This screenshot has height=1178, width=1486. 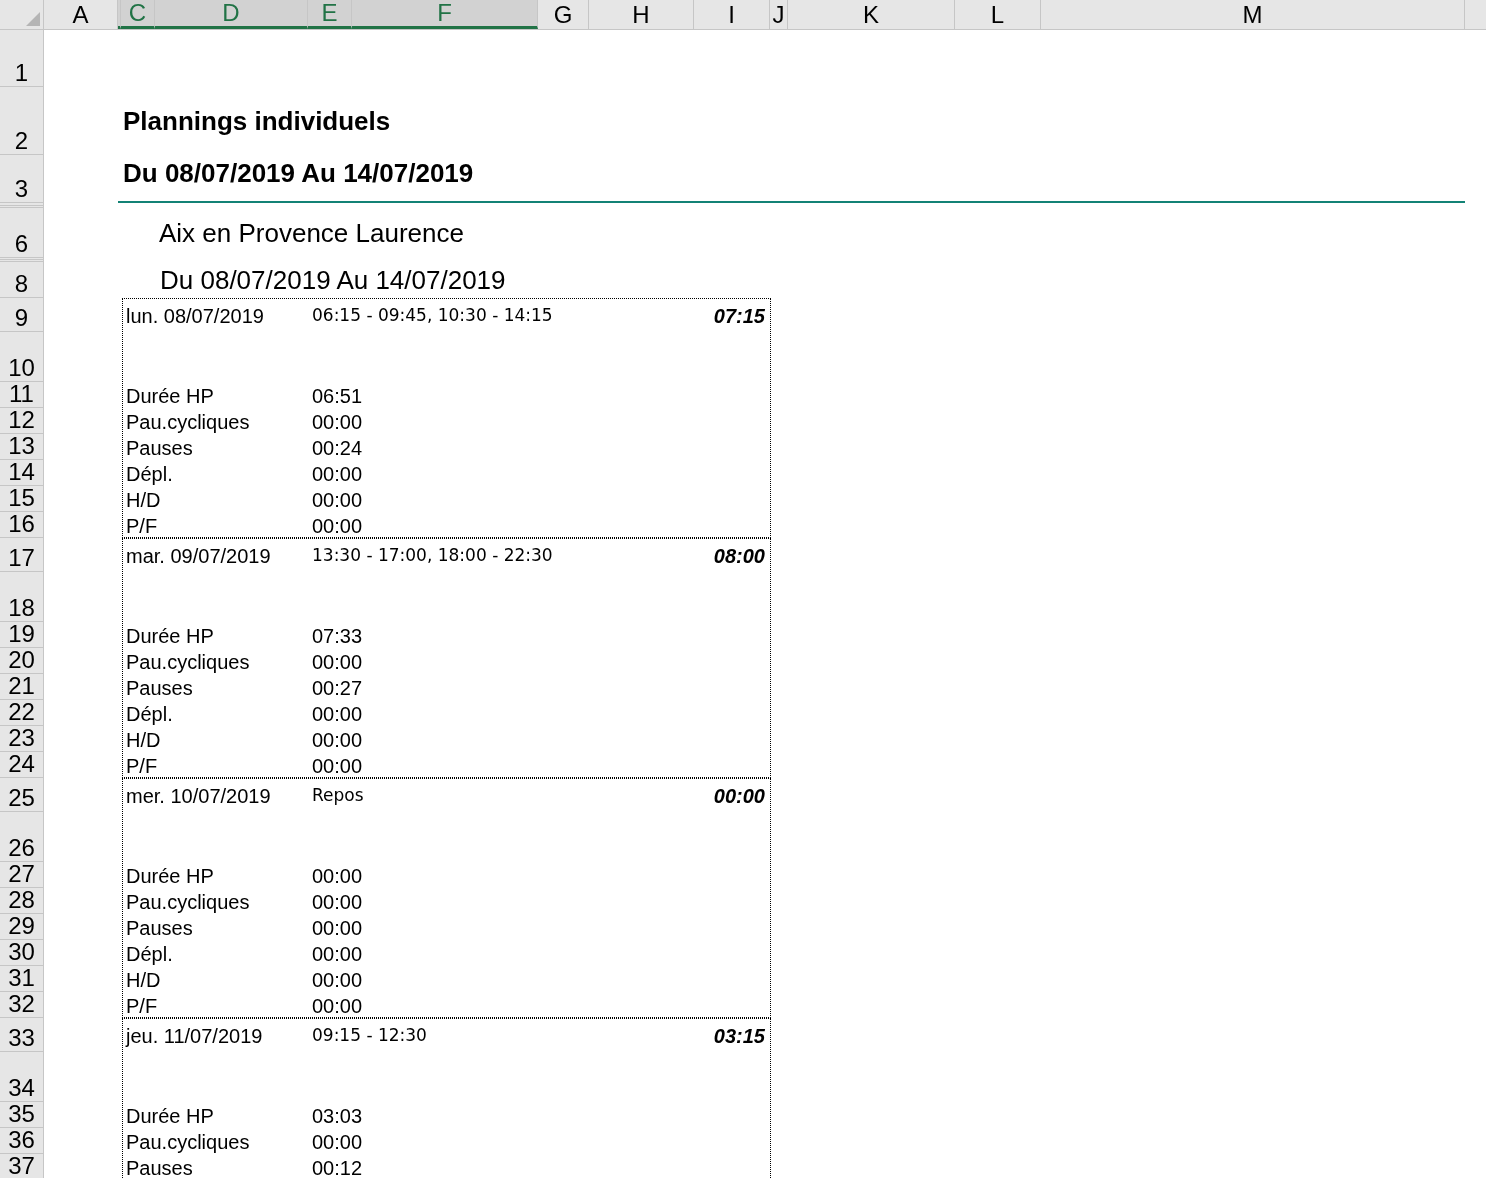 I want to click on day-total: 08:00, so click(x=739, y=556).